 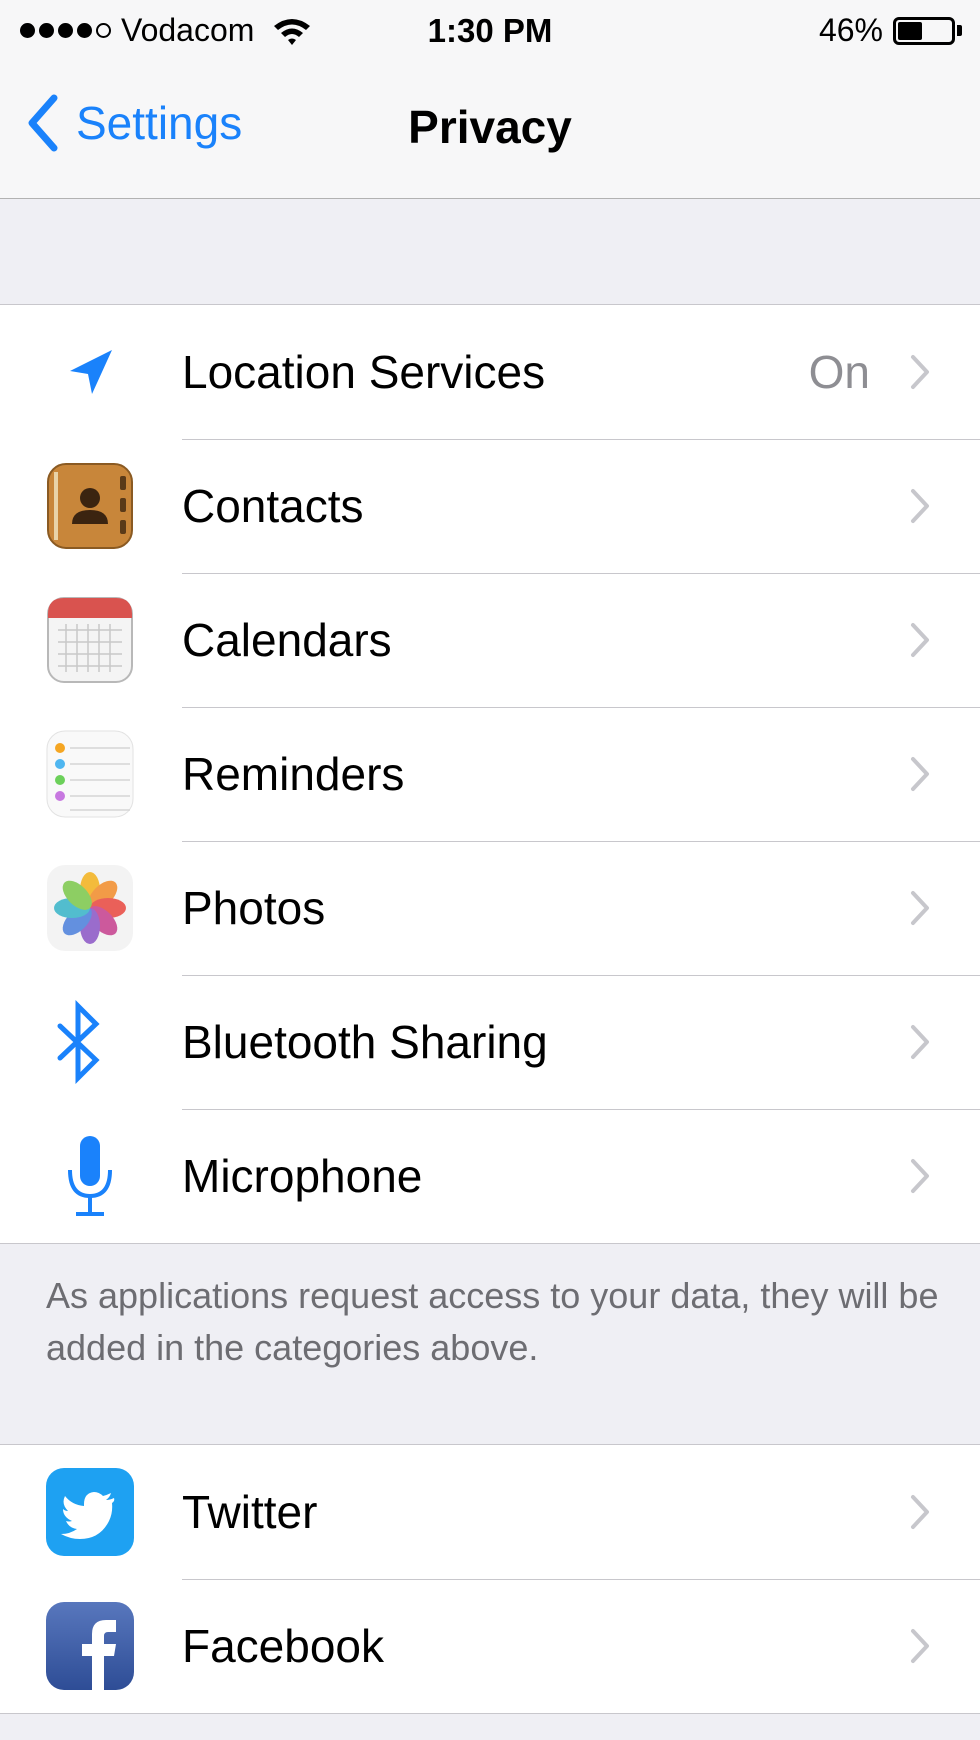 I want to click on calendar-icon, so click(x=90, y=640).